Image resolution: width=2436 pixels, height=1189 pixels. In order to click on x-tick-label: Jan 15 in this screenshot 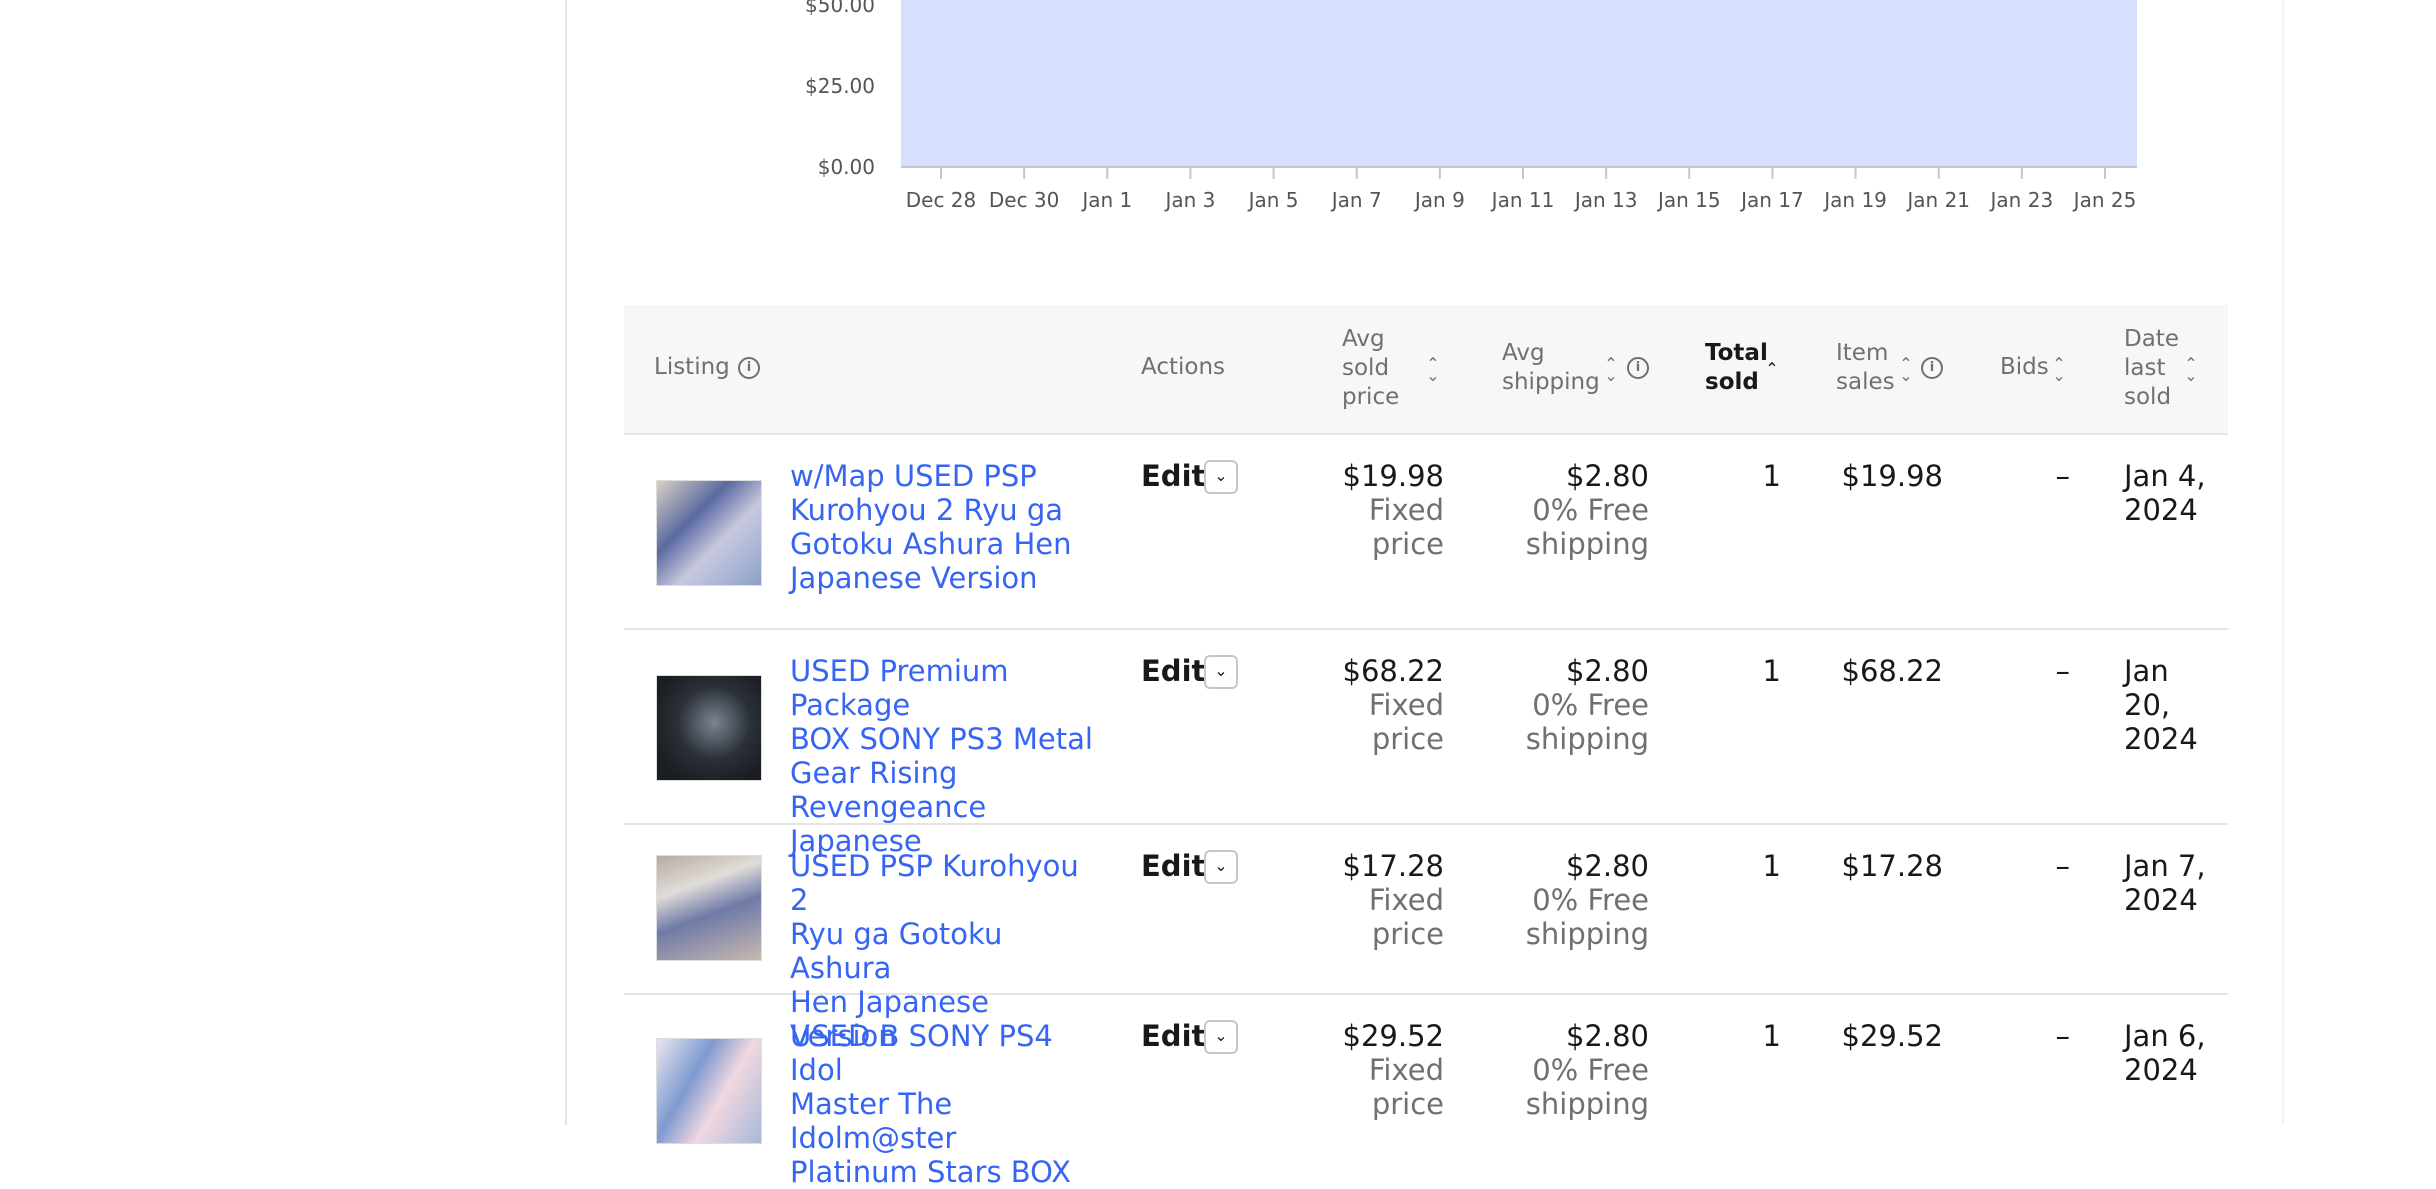, I will do `click(1688, 200)`.